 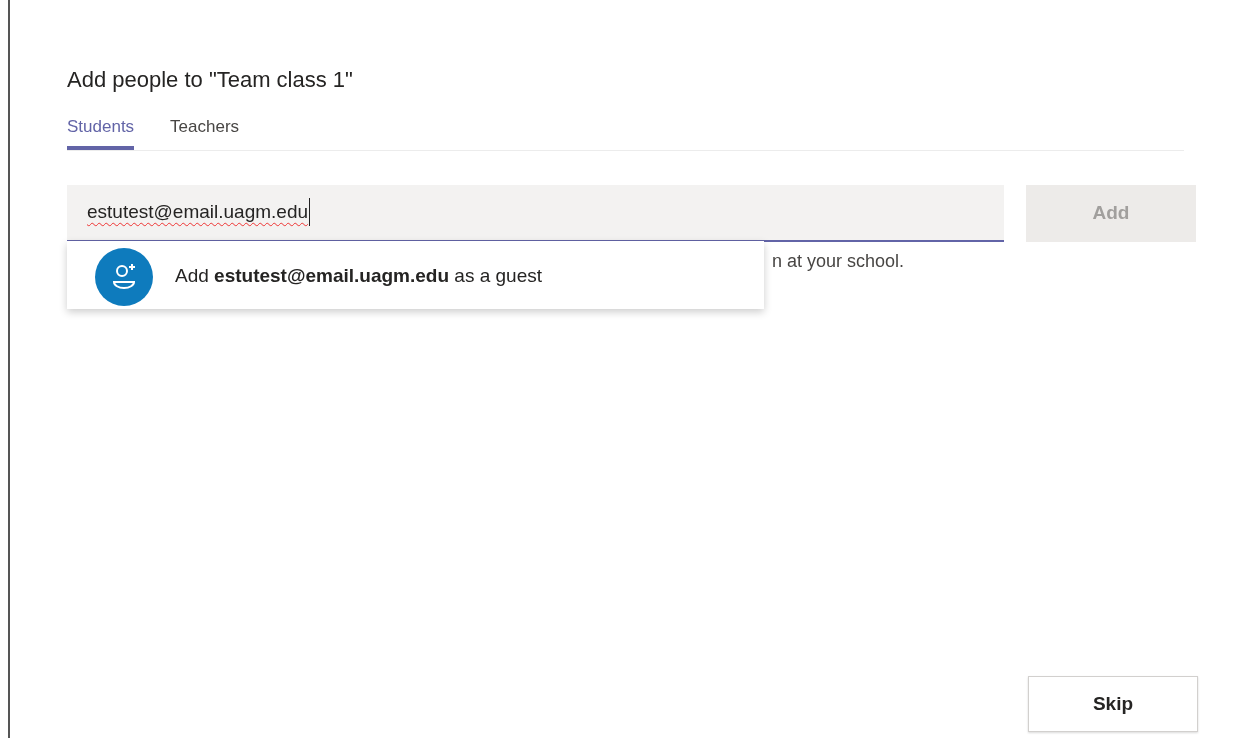 What do you see at coordinates (210, 80) in the screenshot?
I see `dialog-title: Add people to "Team class 1"` at bounding box center [210, 80].